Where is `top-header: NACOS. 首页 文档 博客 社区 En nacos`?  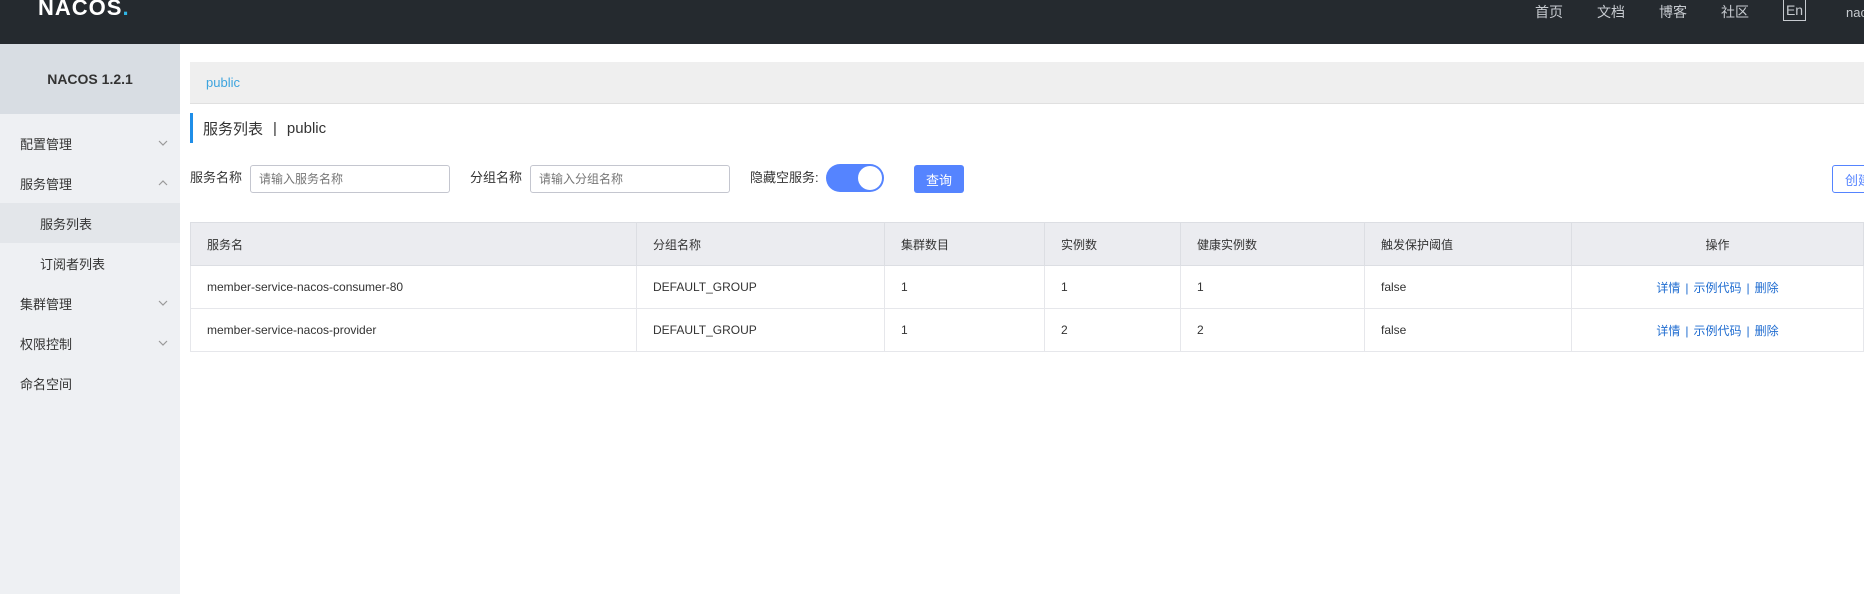 top-header: NACOS. 首页 文档 博客 社区 En nacos is located at coordinates (932, 22).